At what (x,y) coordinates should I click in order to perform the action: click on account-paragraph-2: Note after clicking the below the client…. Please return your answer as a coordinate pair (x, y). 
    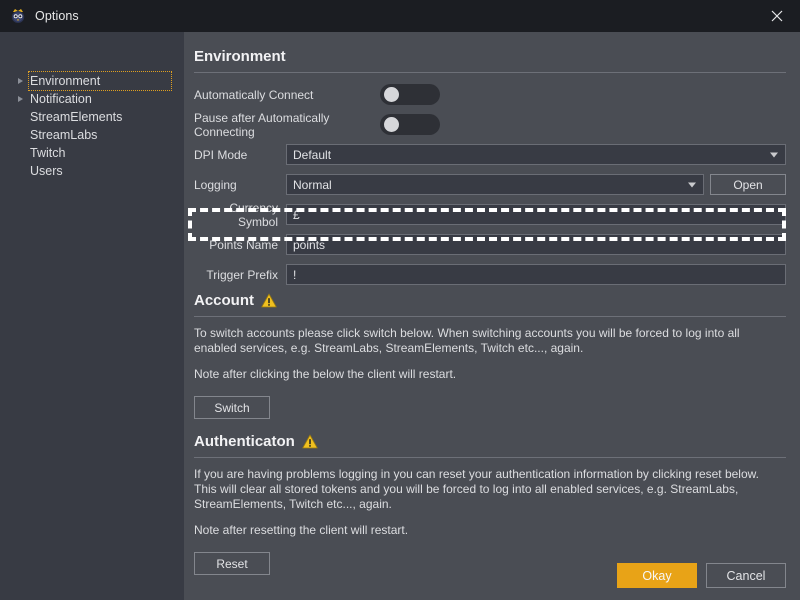
    Looking at the image, I should click on (325, 374).